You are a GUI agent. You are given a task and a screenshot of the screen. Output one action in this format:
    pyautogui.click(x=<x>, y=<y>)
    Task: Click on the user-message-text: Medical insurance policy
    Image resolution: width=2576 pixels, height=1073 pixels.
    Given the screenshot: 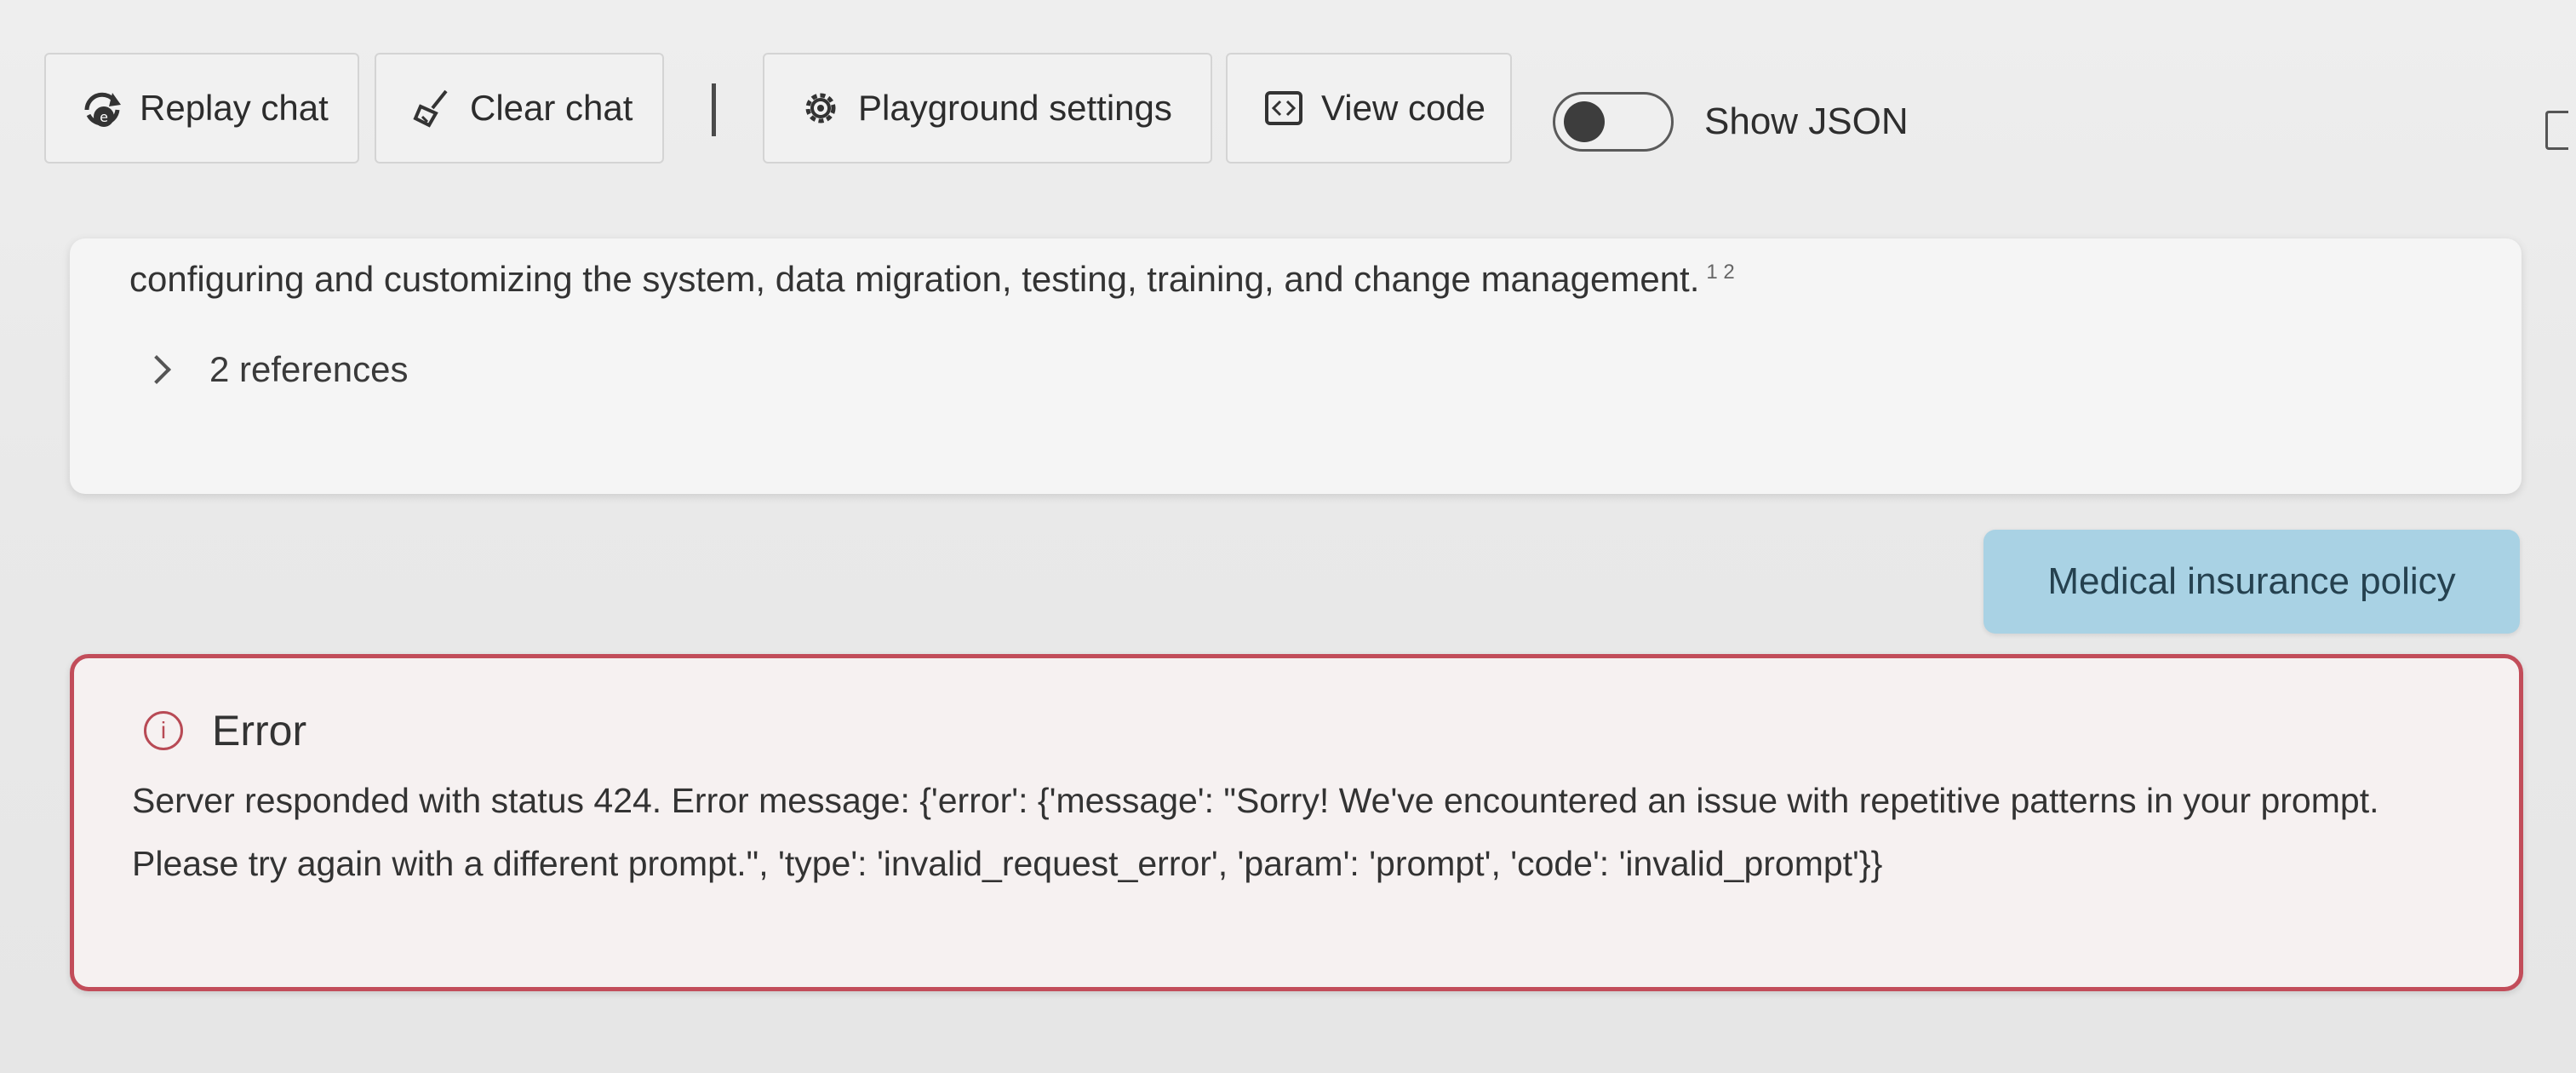 What is the action you would take?
    pyautogui.click(x=2252, y=581)
    